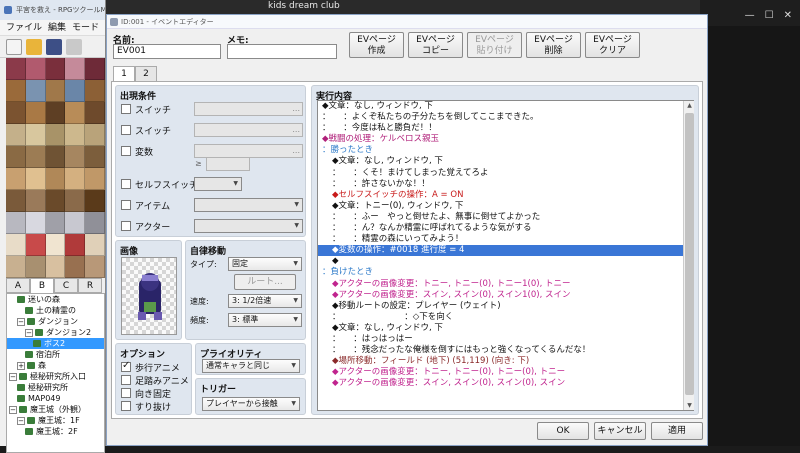 The image size is (800, 453). What do you see at coordinates (505, 173) in the screenshot?
I see `command-row: ： ：くそ！まけてしまった覚えてろよ` at bounding box center [505, 173].